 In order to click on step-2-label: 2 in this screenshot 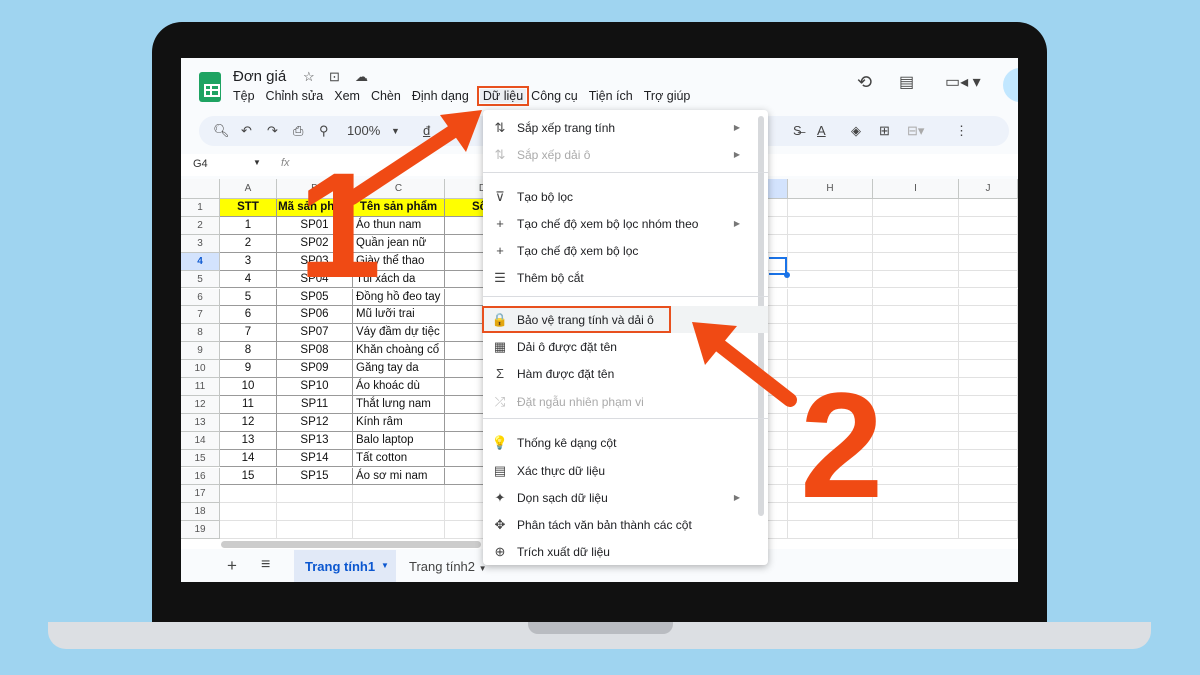, I will do `click(842, 445)`.